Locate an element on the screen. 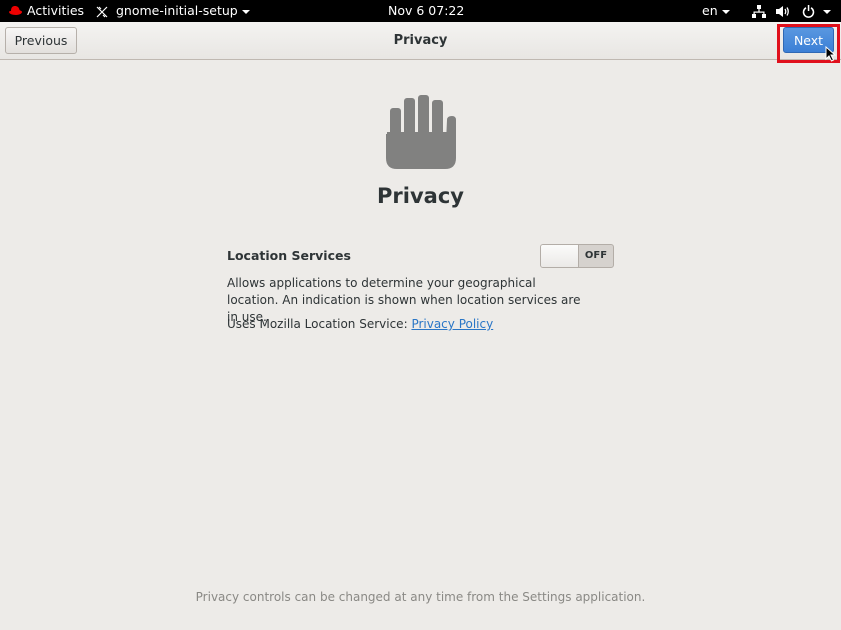  activities-button: Activities is located at coordinates (46, 11).